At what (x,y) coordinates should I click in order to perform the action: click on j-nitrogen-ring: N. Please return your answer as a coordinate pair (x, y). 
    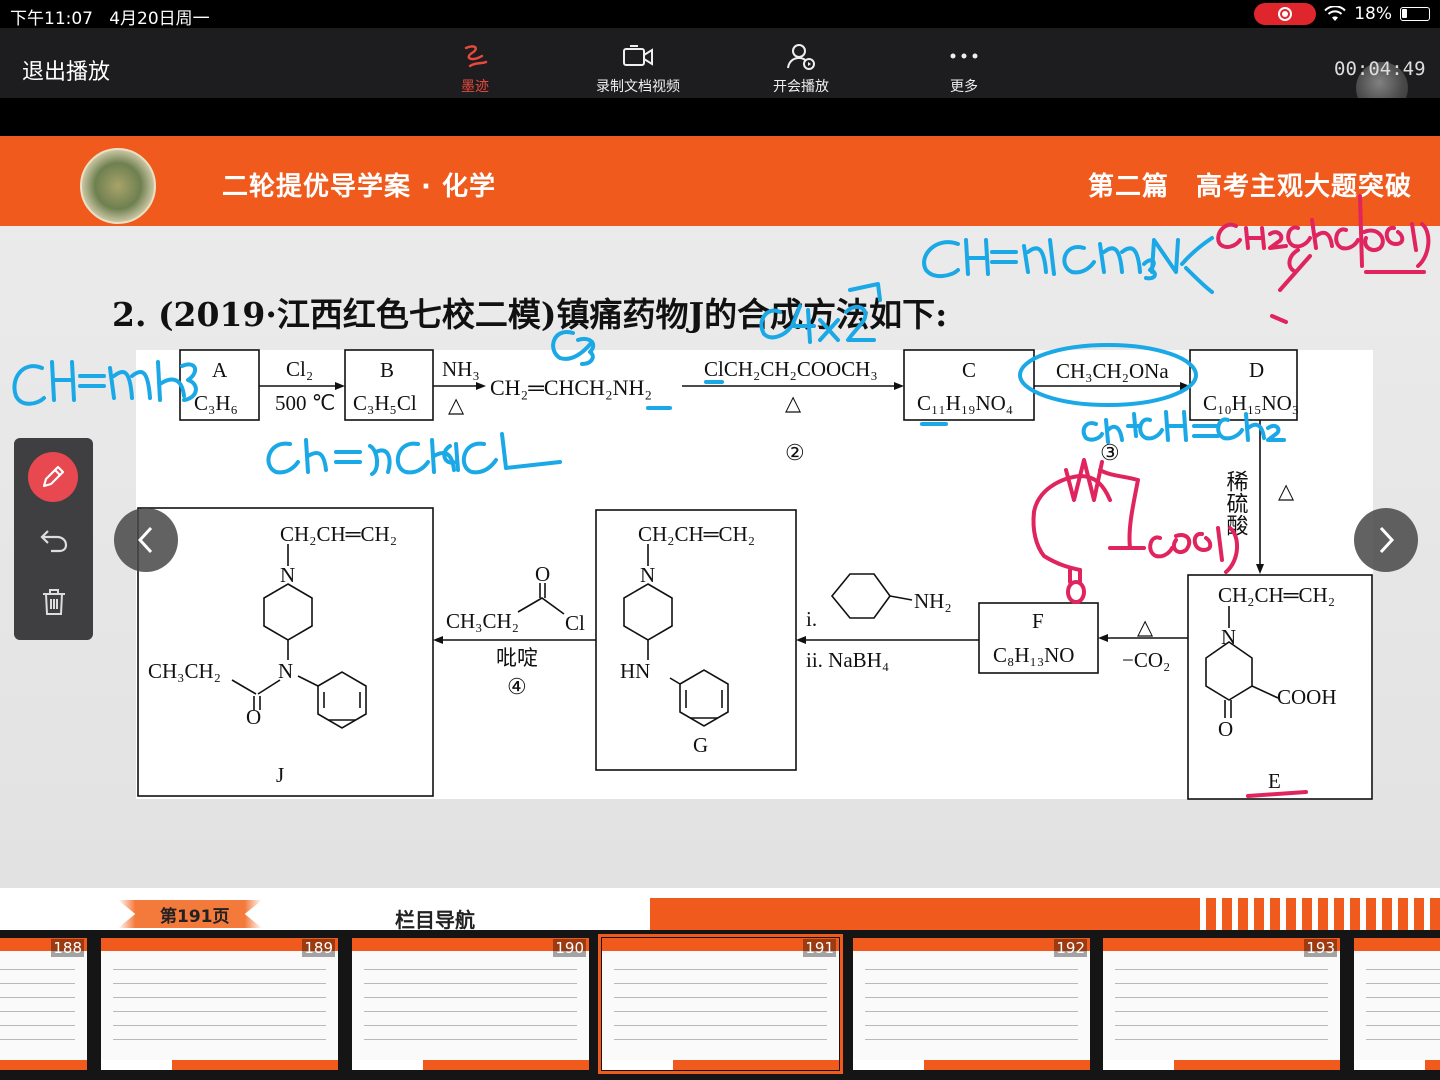
    Looking at the image, I should click on (287, 575).